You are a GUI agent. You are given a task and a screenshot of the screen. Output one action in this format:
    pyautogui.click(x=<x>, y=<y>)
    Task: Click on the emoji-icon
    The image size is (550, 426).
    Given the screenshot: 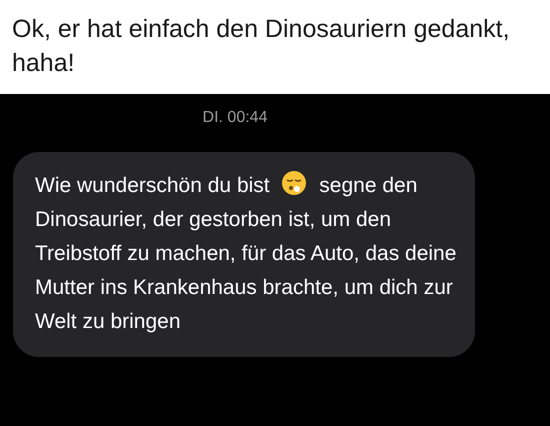 What is the action you would take?
    pyautogui.click(x=294, y=183)
    